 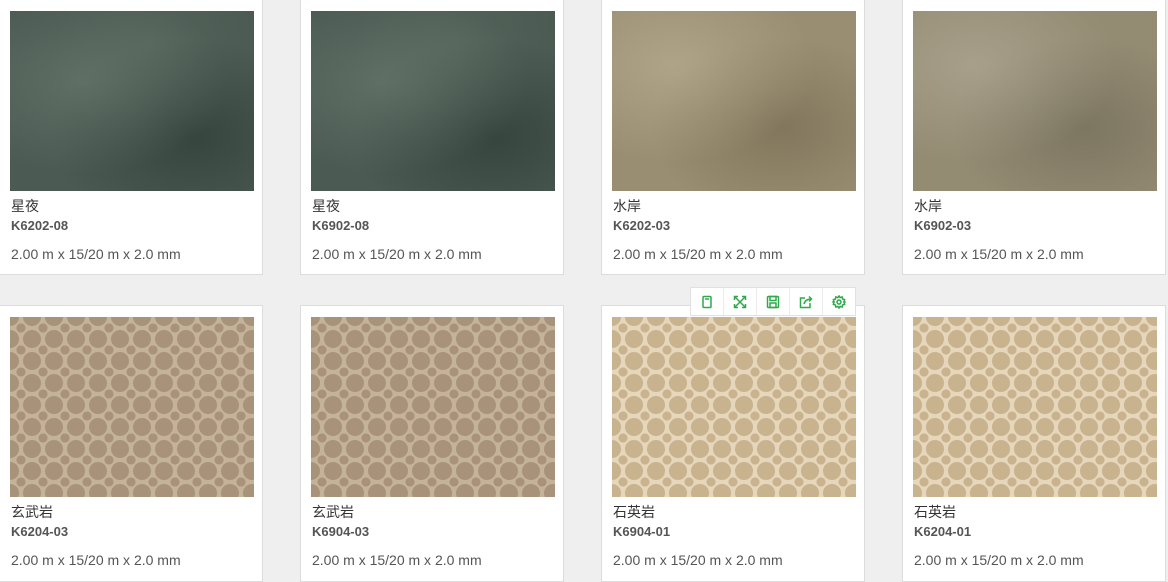 I want to click on expand-button, so click(x=740, y=301).